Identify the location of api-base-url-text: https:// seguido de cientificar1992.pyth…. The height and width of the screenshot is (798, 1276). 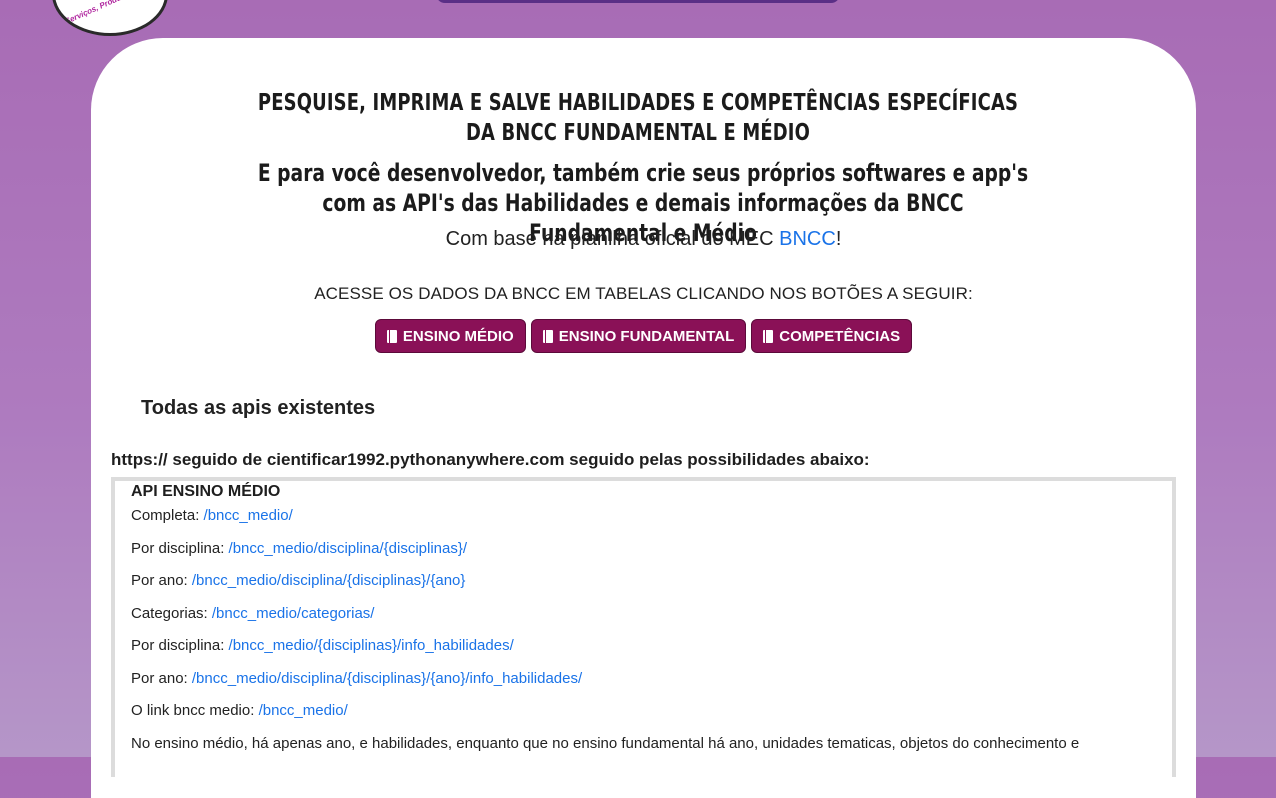
(490, 459).